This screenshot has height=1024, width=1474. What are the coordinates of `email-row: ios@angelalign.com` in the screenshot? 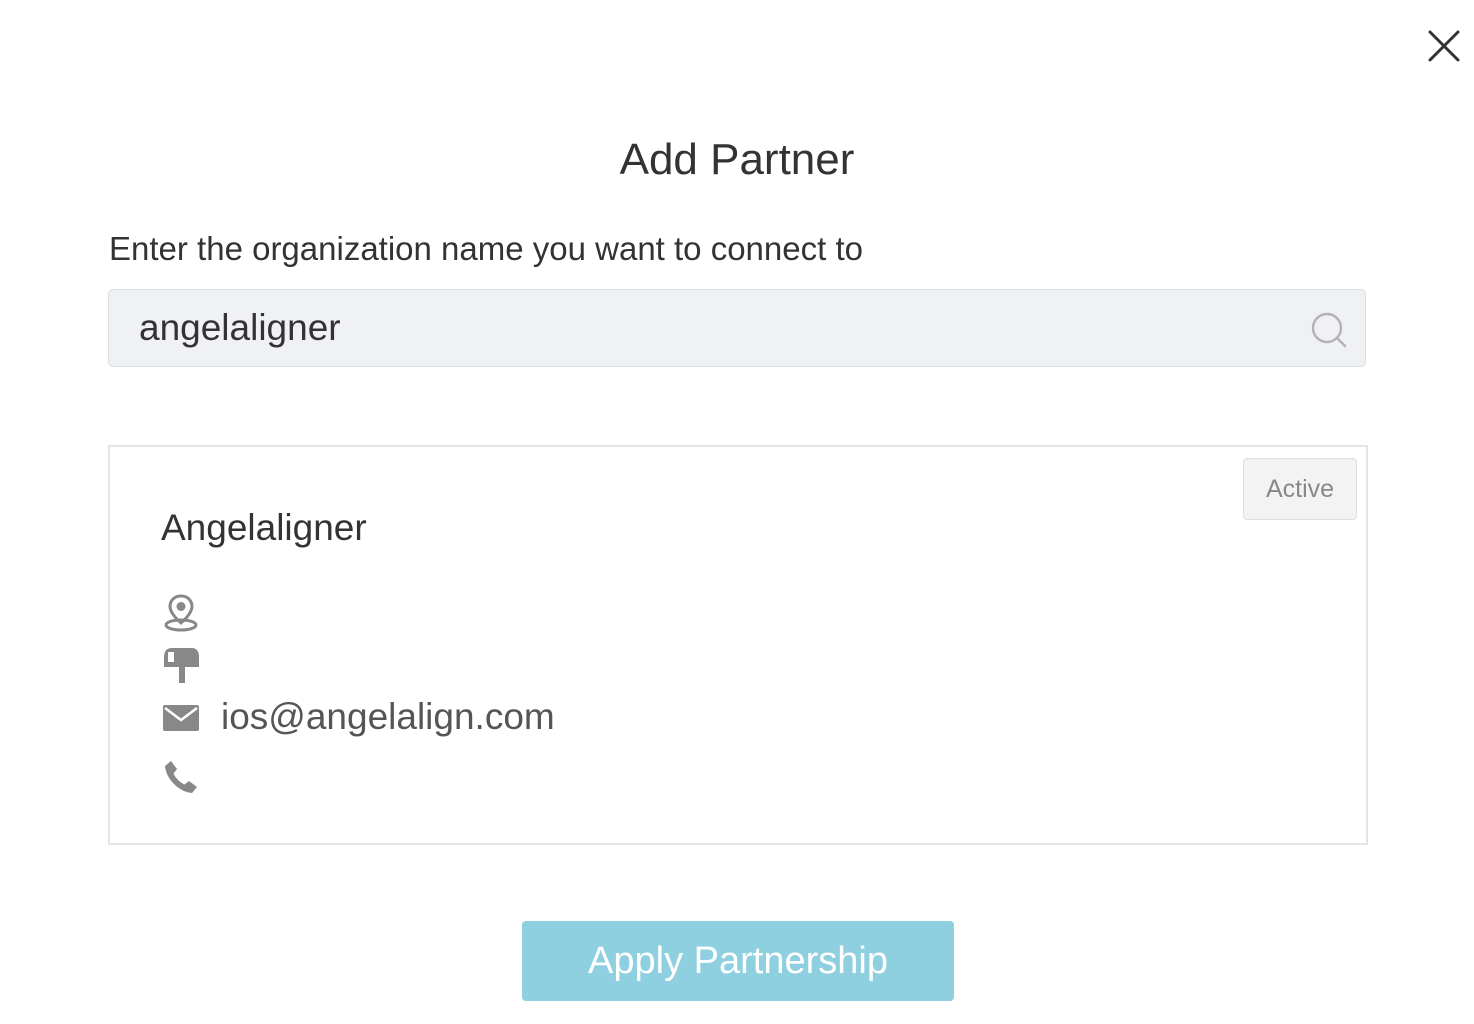 It's located at (358, 716).